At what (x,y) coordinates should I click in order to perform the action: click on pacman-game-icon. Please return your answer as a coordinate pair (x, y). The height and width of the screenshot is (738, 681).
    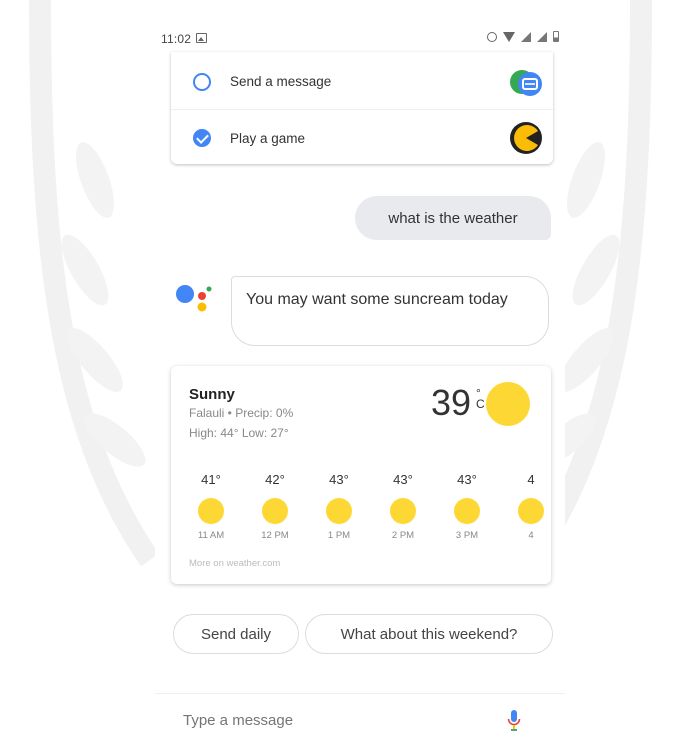
    Looking at the image, I should click on (526, 138).